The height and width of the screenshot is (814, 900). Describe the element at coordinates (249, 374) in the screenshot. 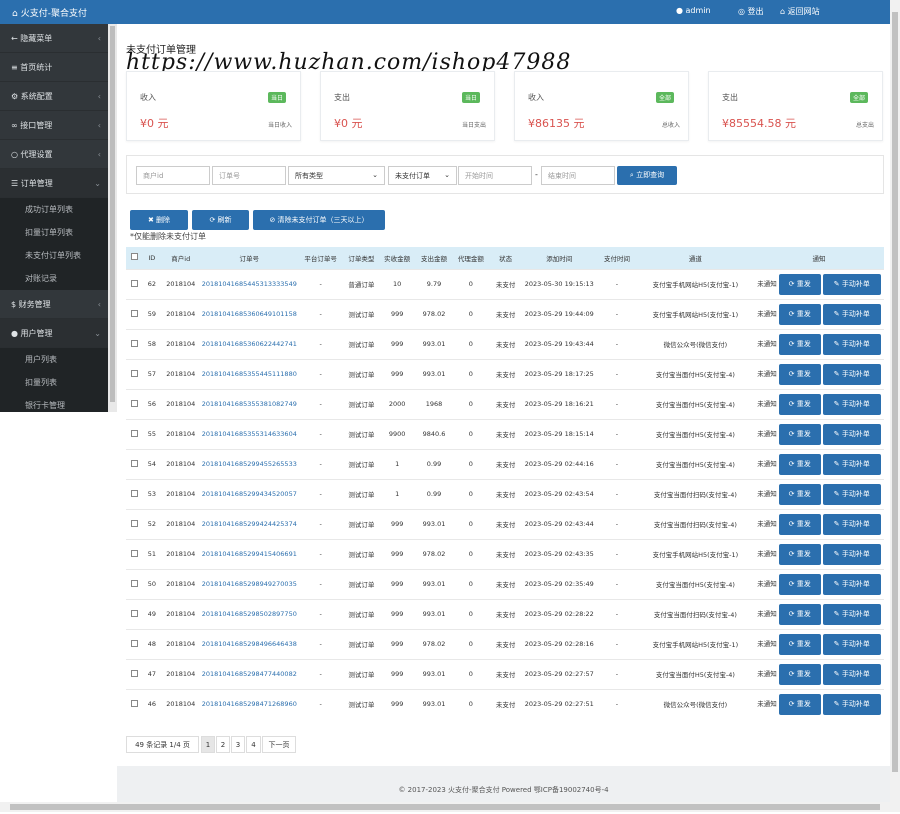

I see `order-no-link: 20181041685355445111880` at that location.